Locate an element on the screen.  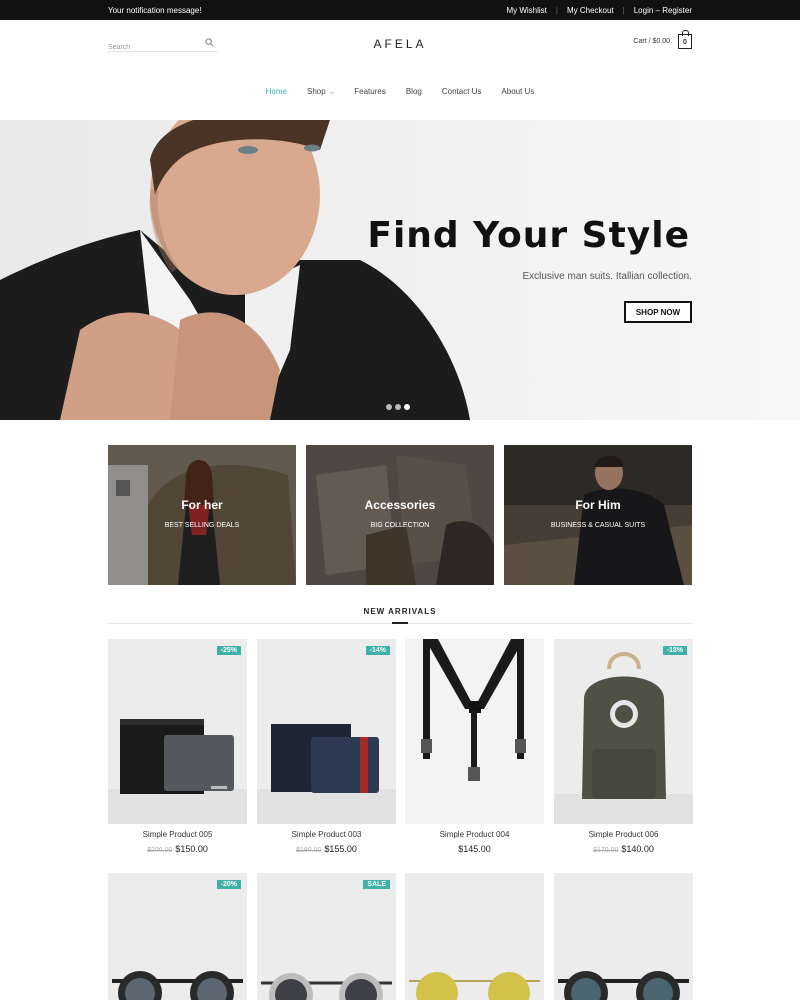
wishlist-link: My Wishlist is located at coordinates (526, 10).